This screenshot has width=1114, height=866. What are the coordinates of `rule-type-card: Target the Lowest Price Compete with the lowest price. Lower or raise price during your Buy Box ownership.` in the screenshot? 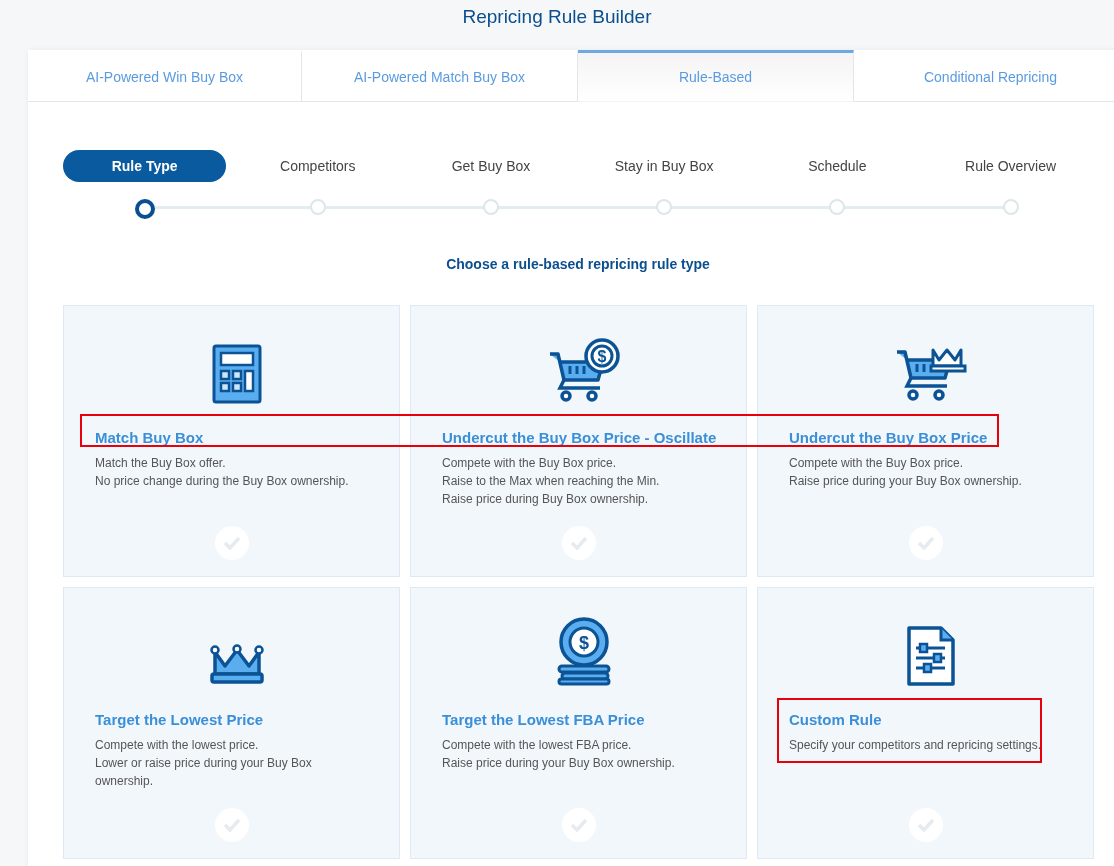 It's located at (231, 723).